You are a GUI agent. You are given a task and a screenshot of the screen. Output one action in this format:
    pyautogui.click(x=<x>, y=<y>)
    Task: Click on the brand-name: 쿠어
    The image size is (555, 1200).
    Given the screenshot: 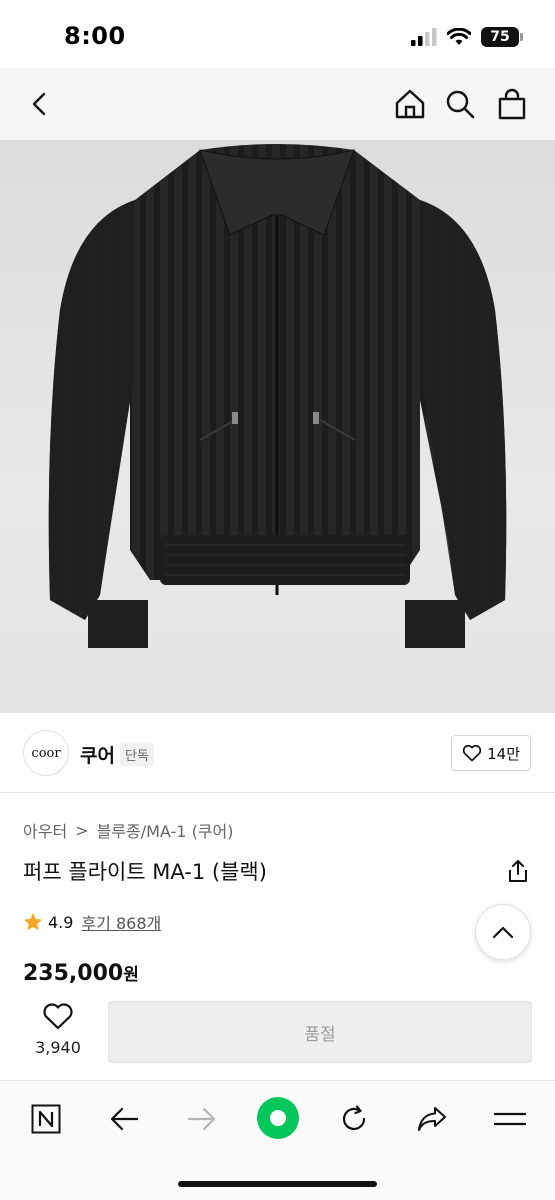 What is the action you would take?
    pyautogui.click(x=97, y=754)
    